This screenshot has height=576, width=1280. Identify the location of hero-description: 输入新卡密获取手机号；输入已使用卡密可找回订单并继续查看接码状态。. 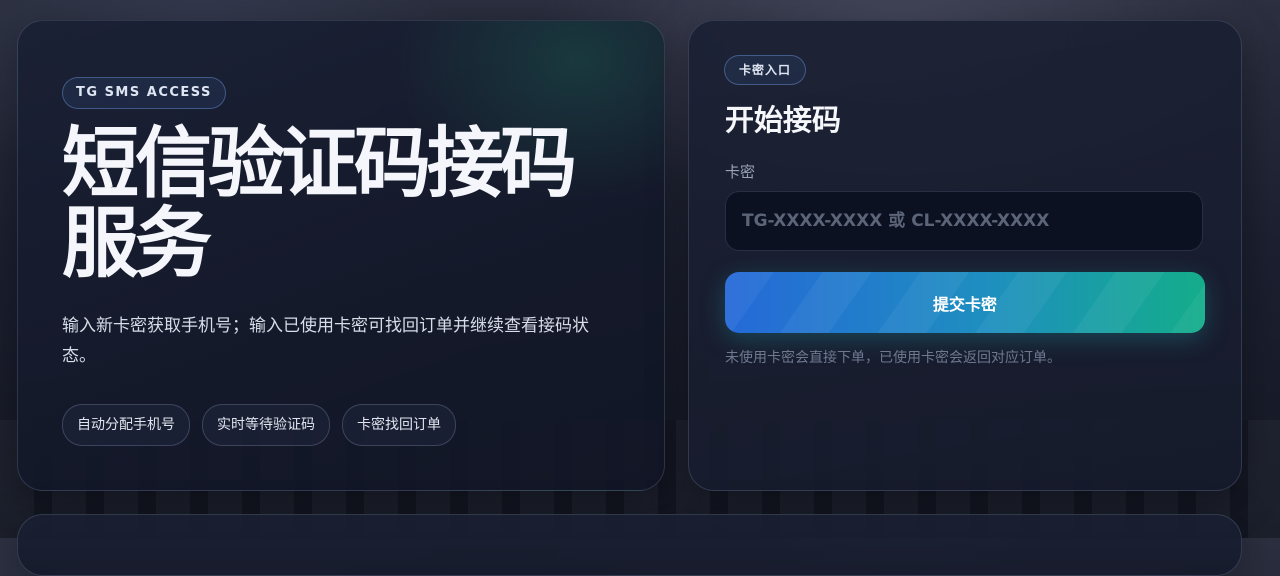
(325, 341).